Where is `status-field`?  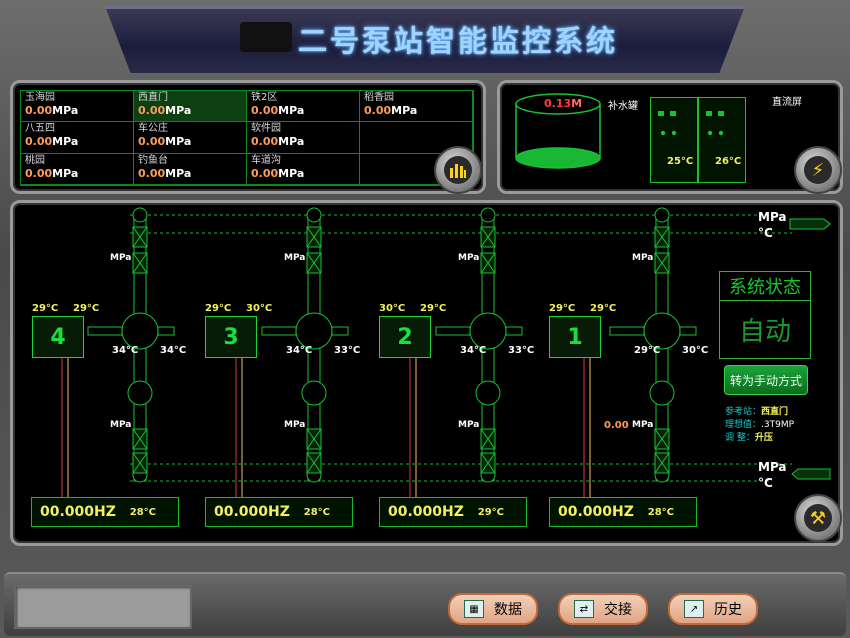
status-field is located at coordinates (103, 607).